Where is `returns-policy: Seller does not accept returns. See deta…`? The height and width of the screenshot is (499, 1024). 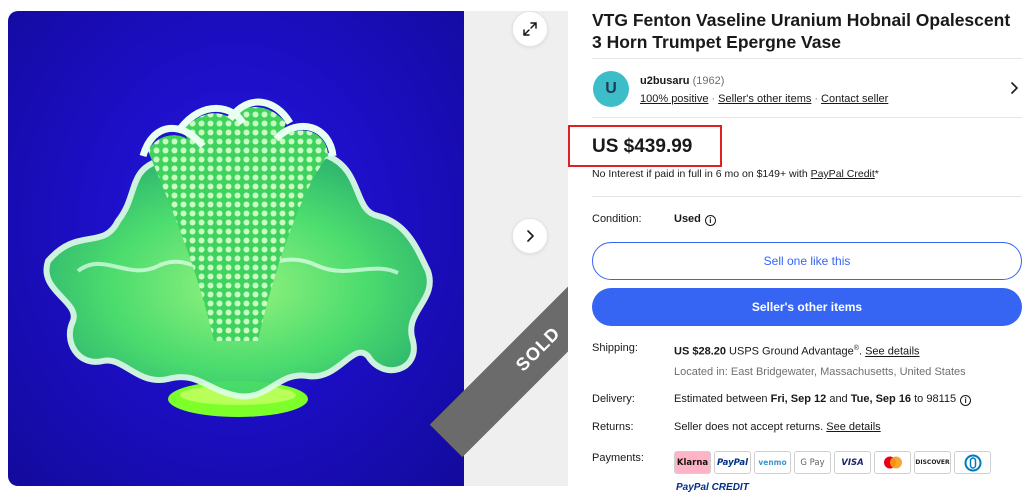 returns-policy: Seller does not accept returns. See deta… is located at coordinates (777, 427).